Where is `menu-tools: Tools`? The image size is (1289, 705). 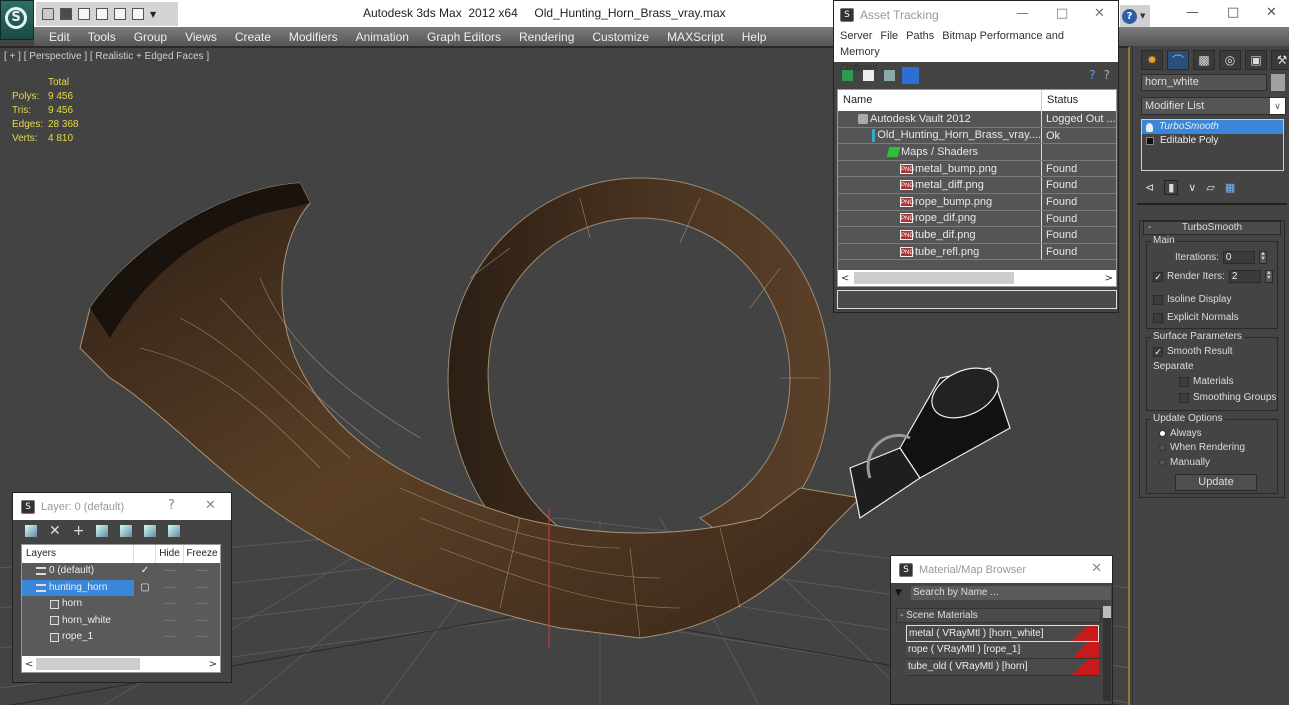
menu-tools: Tools is located at coordinates (102, 37).